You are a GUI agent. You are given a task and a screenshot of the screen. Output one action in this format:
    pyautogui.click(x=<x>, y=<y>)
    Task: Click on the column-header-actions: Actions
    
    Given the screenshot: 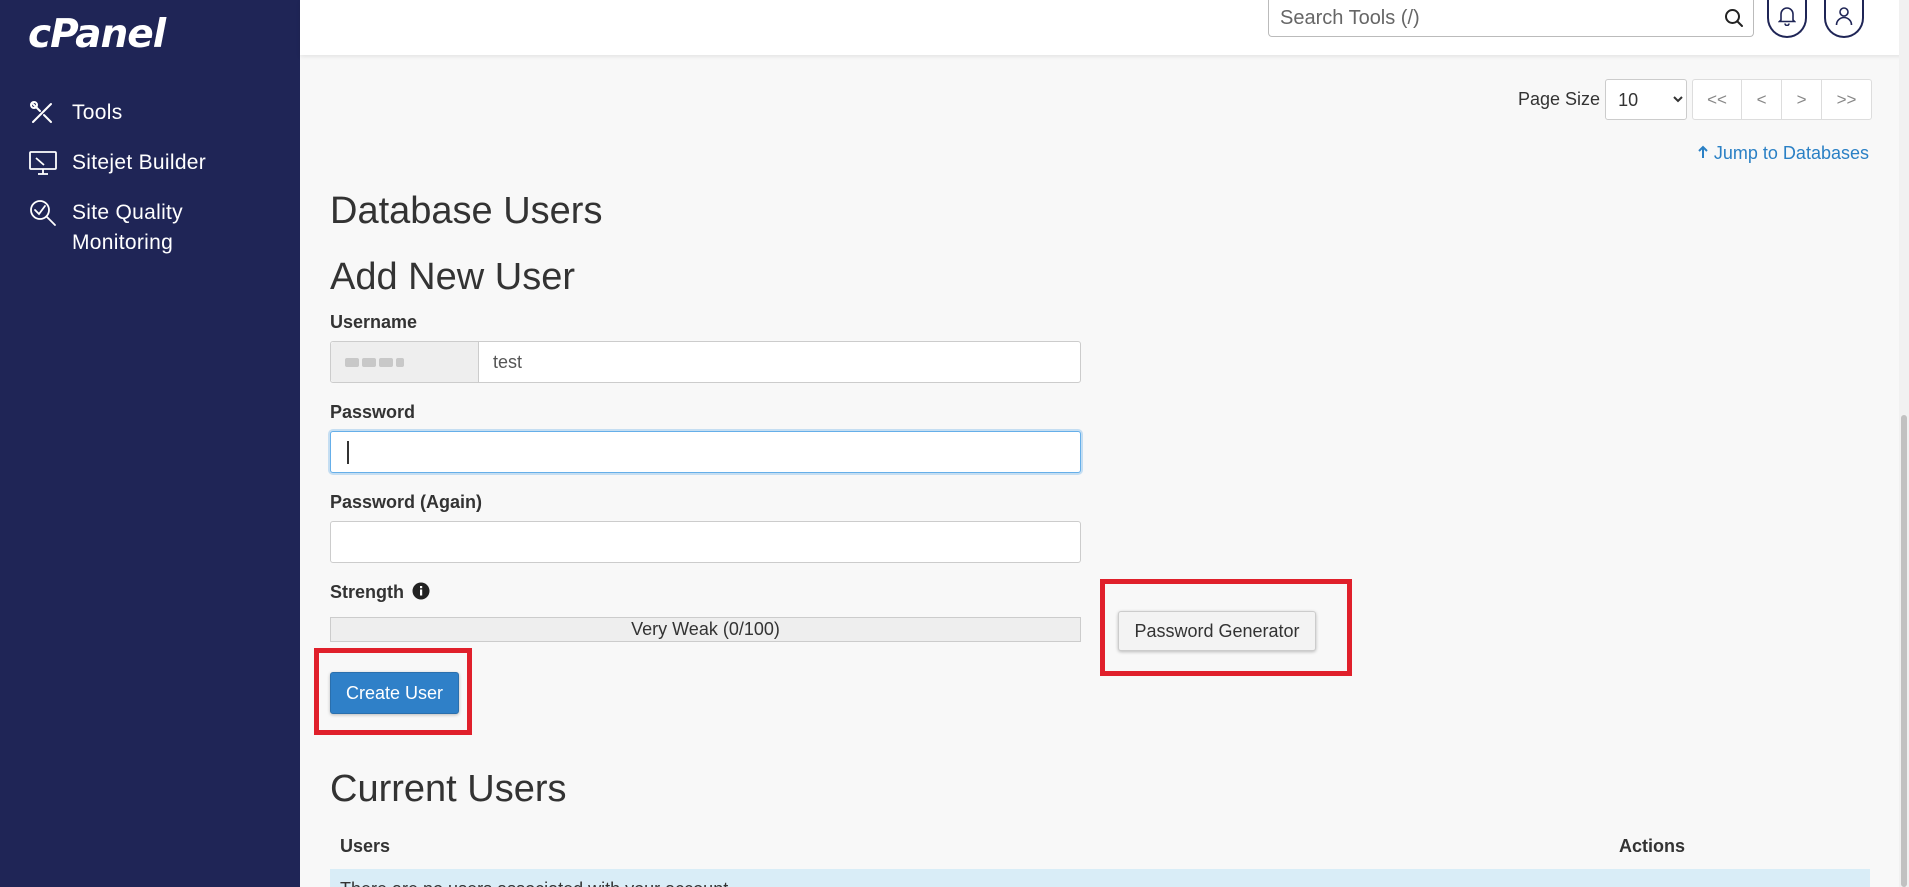 What is the action you would take?
    pyautogui.click(x=1652, y=846)
    